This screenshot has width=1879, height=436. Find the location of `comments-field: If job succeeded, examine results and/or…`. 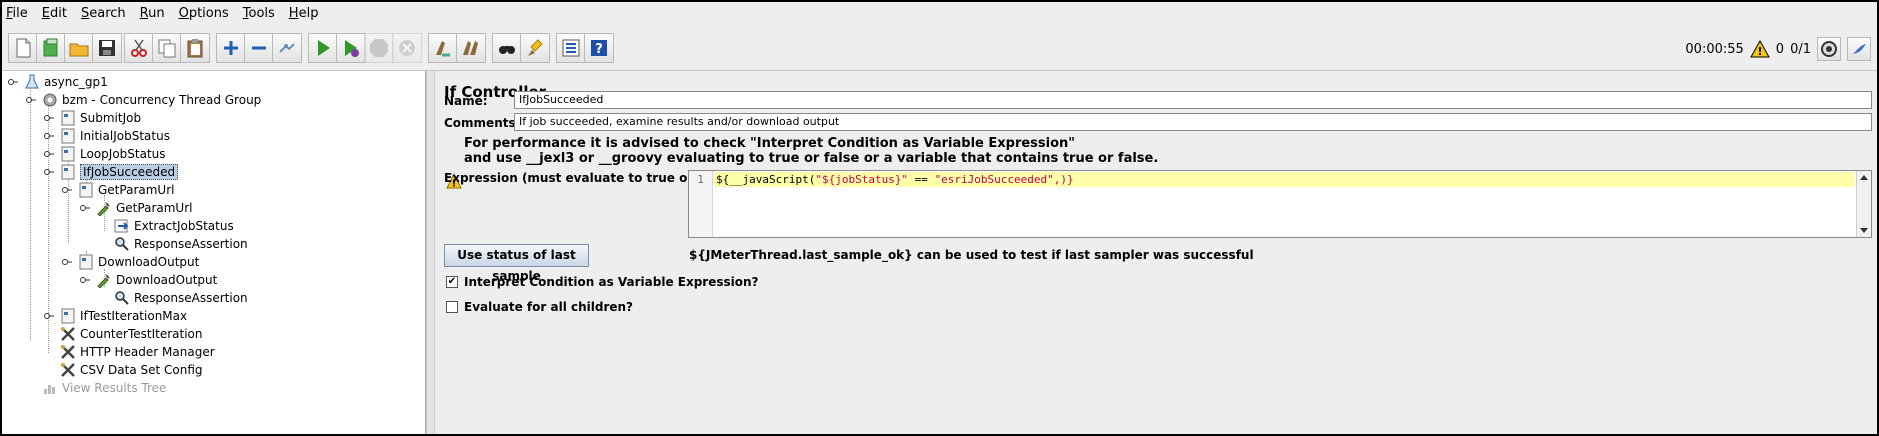

comments-field: If job succeeded, examine results and/or… is located at coordinates (1193, 122).